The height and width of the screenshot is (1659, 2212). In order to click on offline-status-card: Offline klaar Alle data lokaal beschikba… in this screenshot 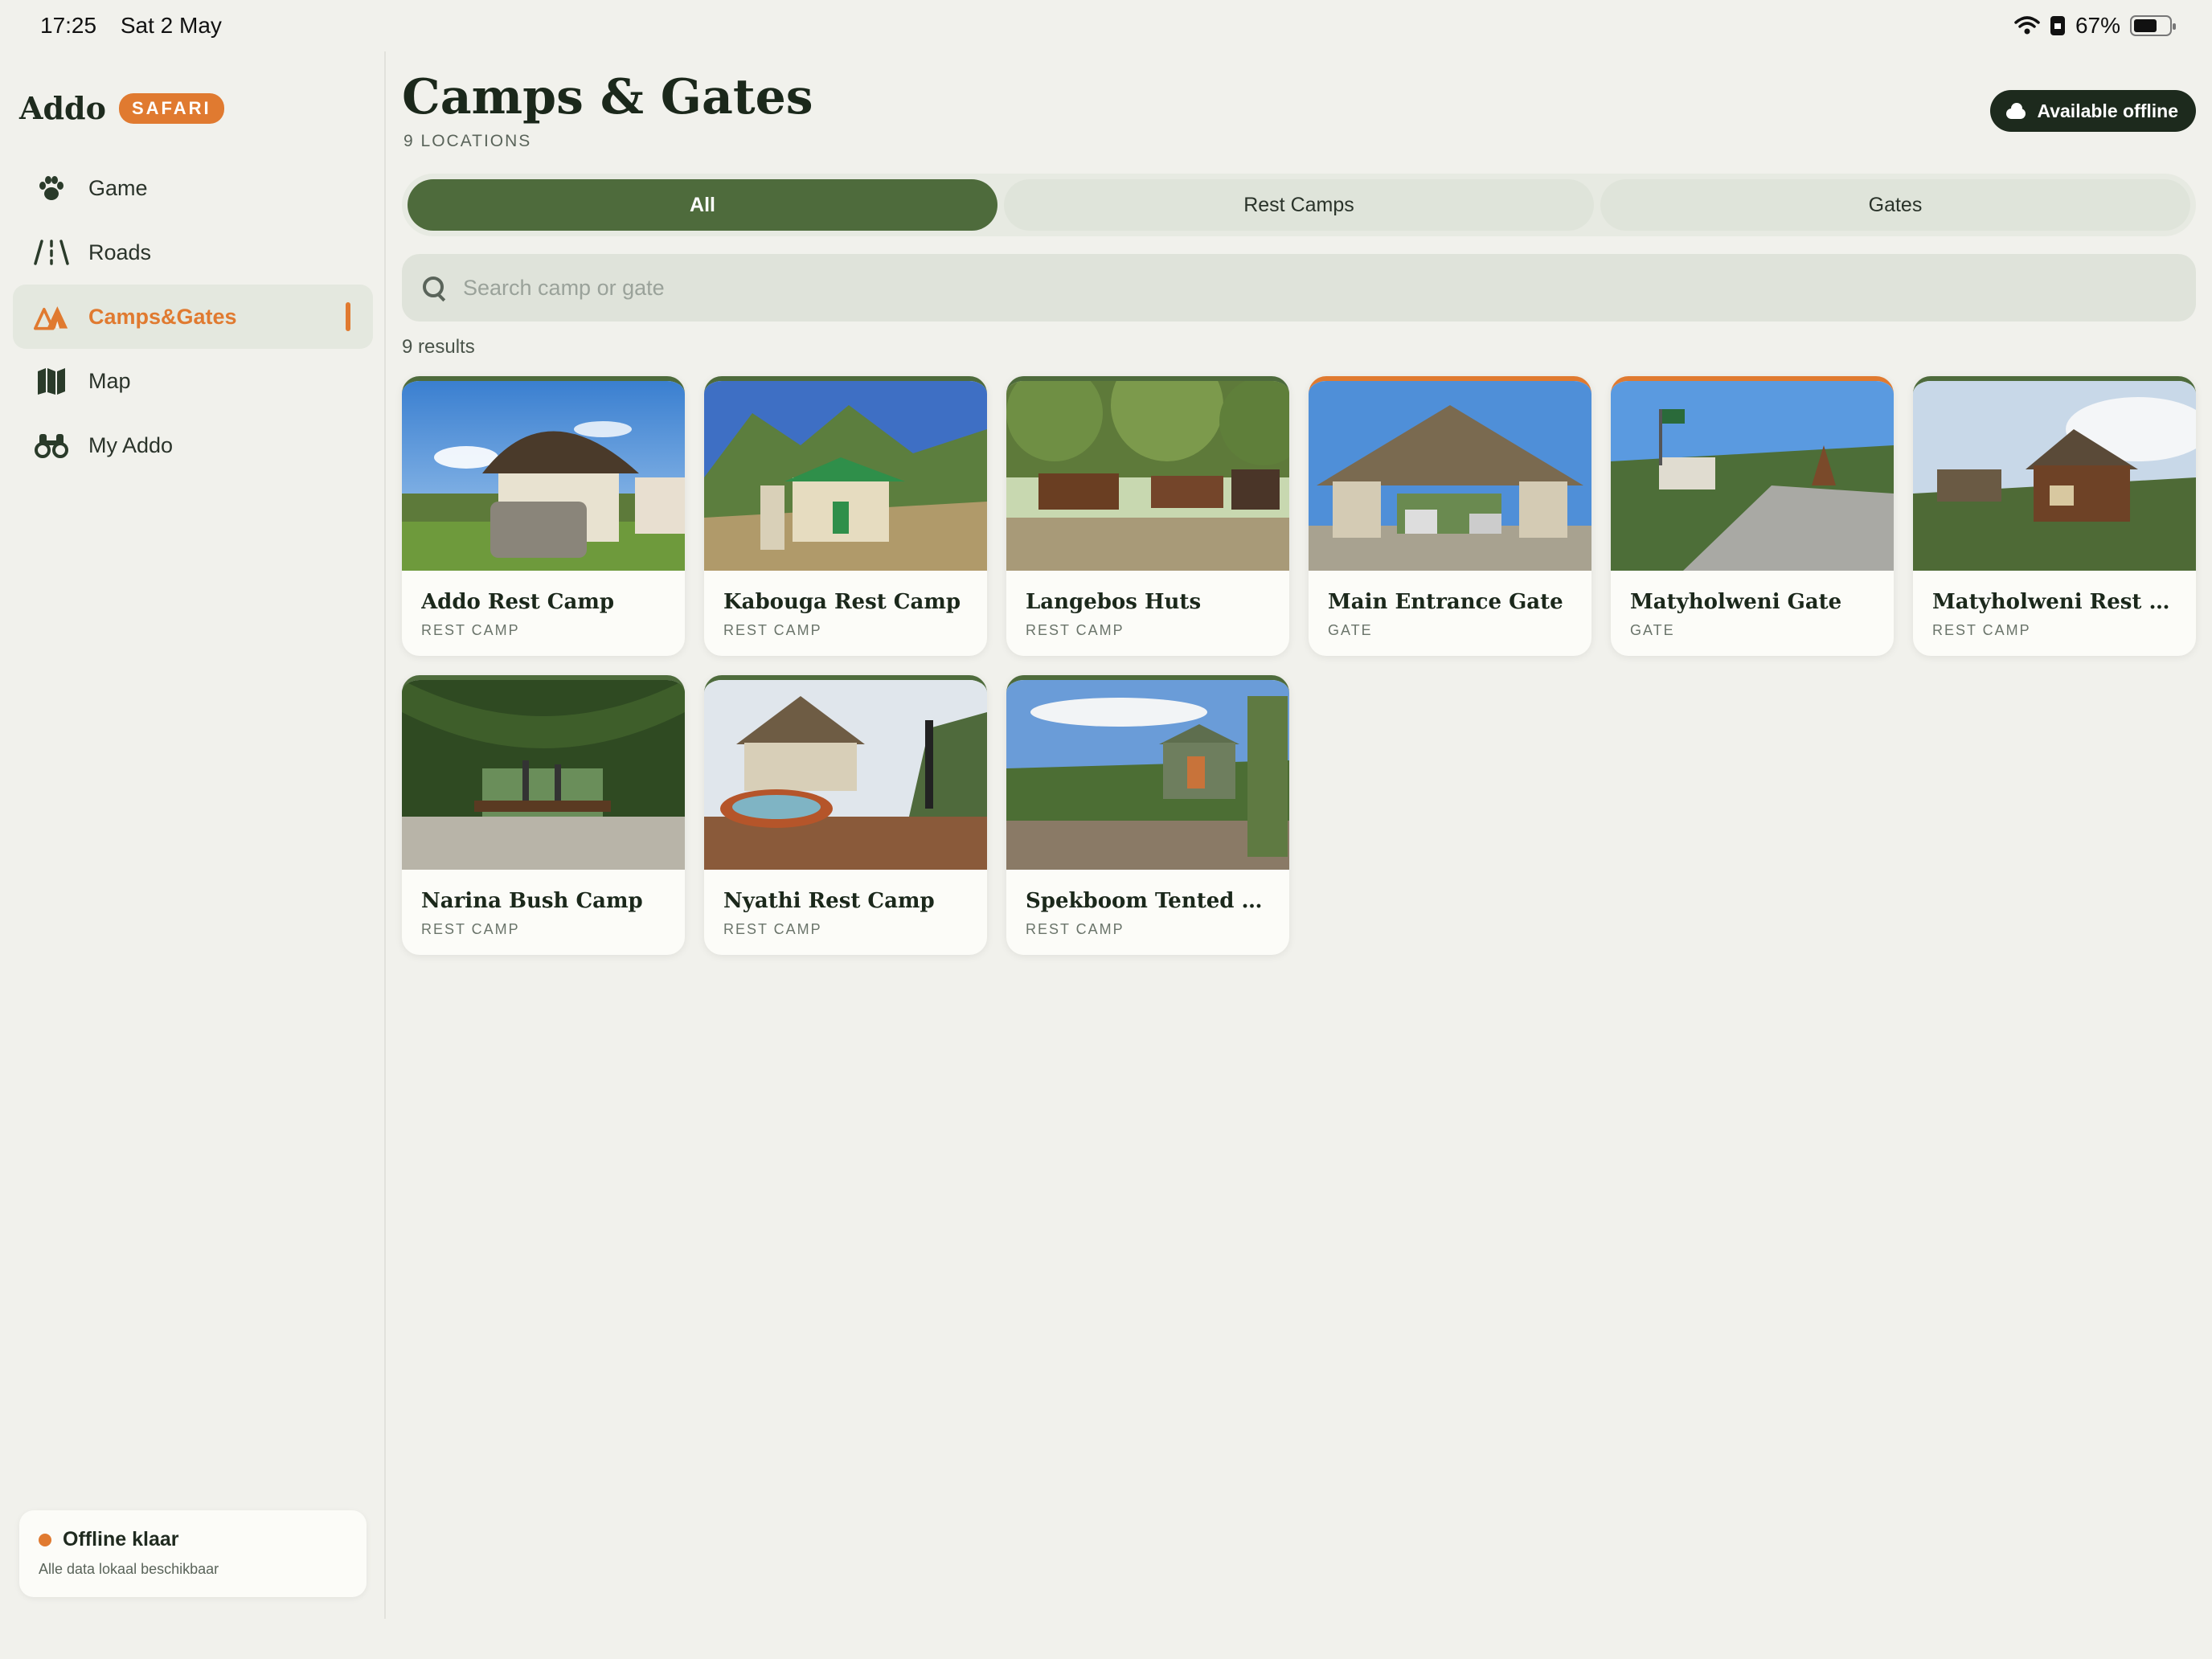, I will do `click(193, 1553)`.